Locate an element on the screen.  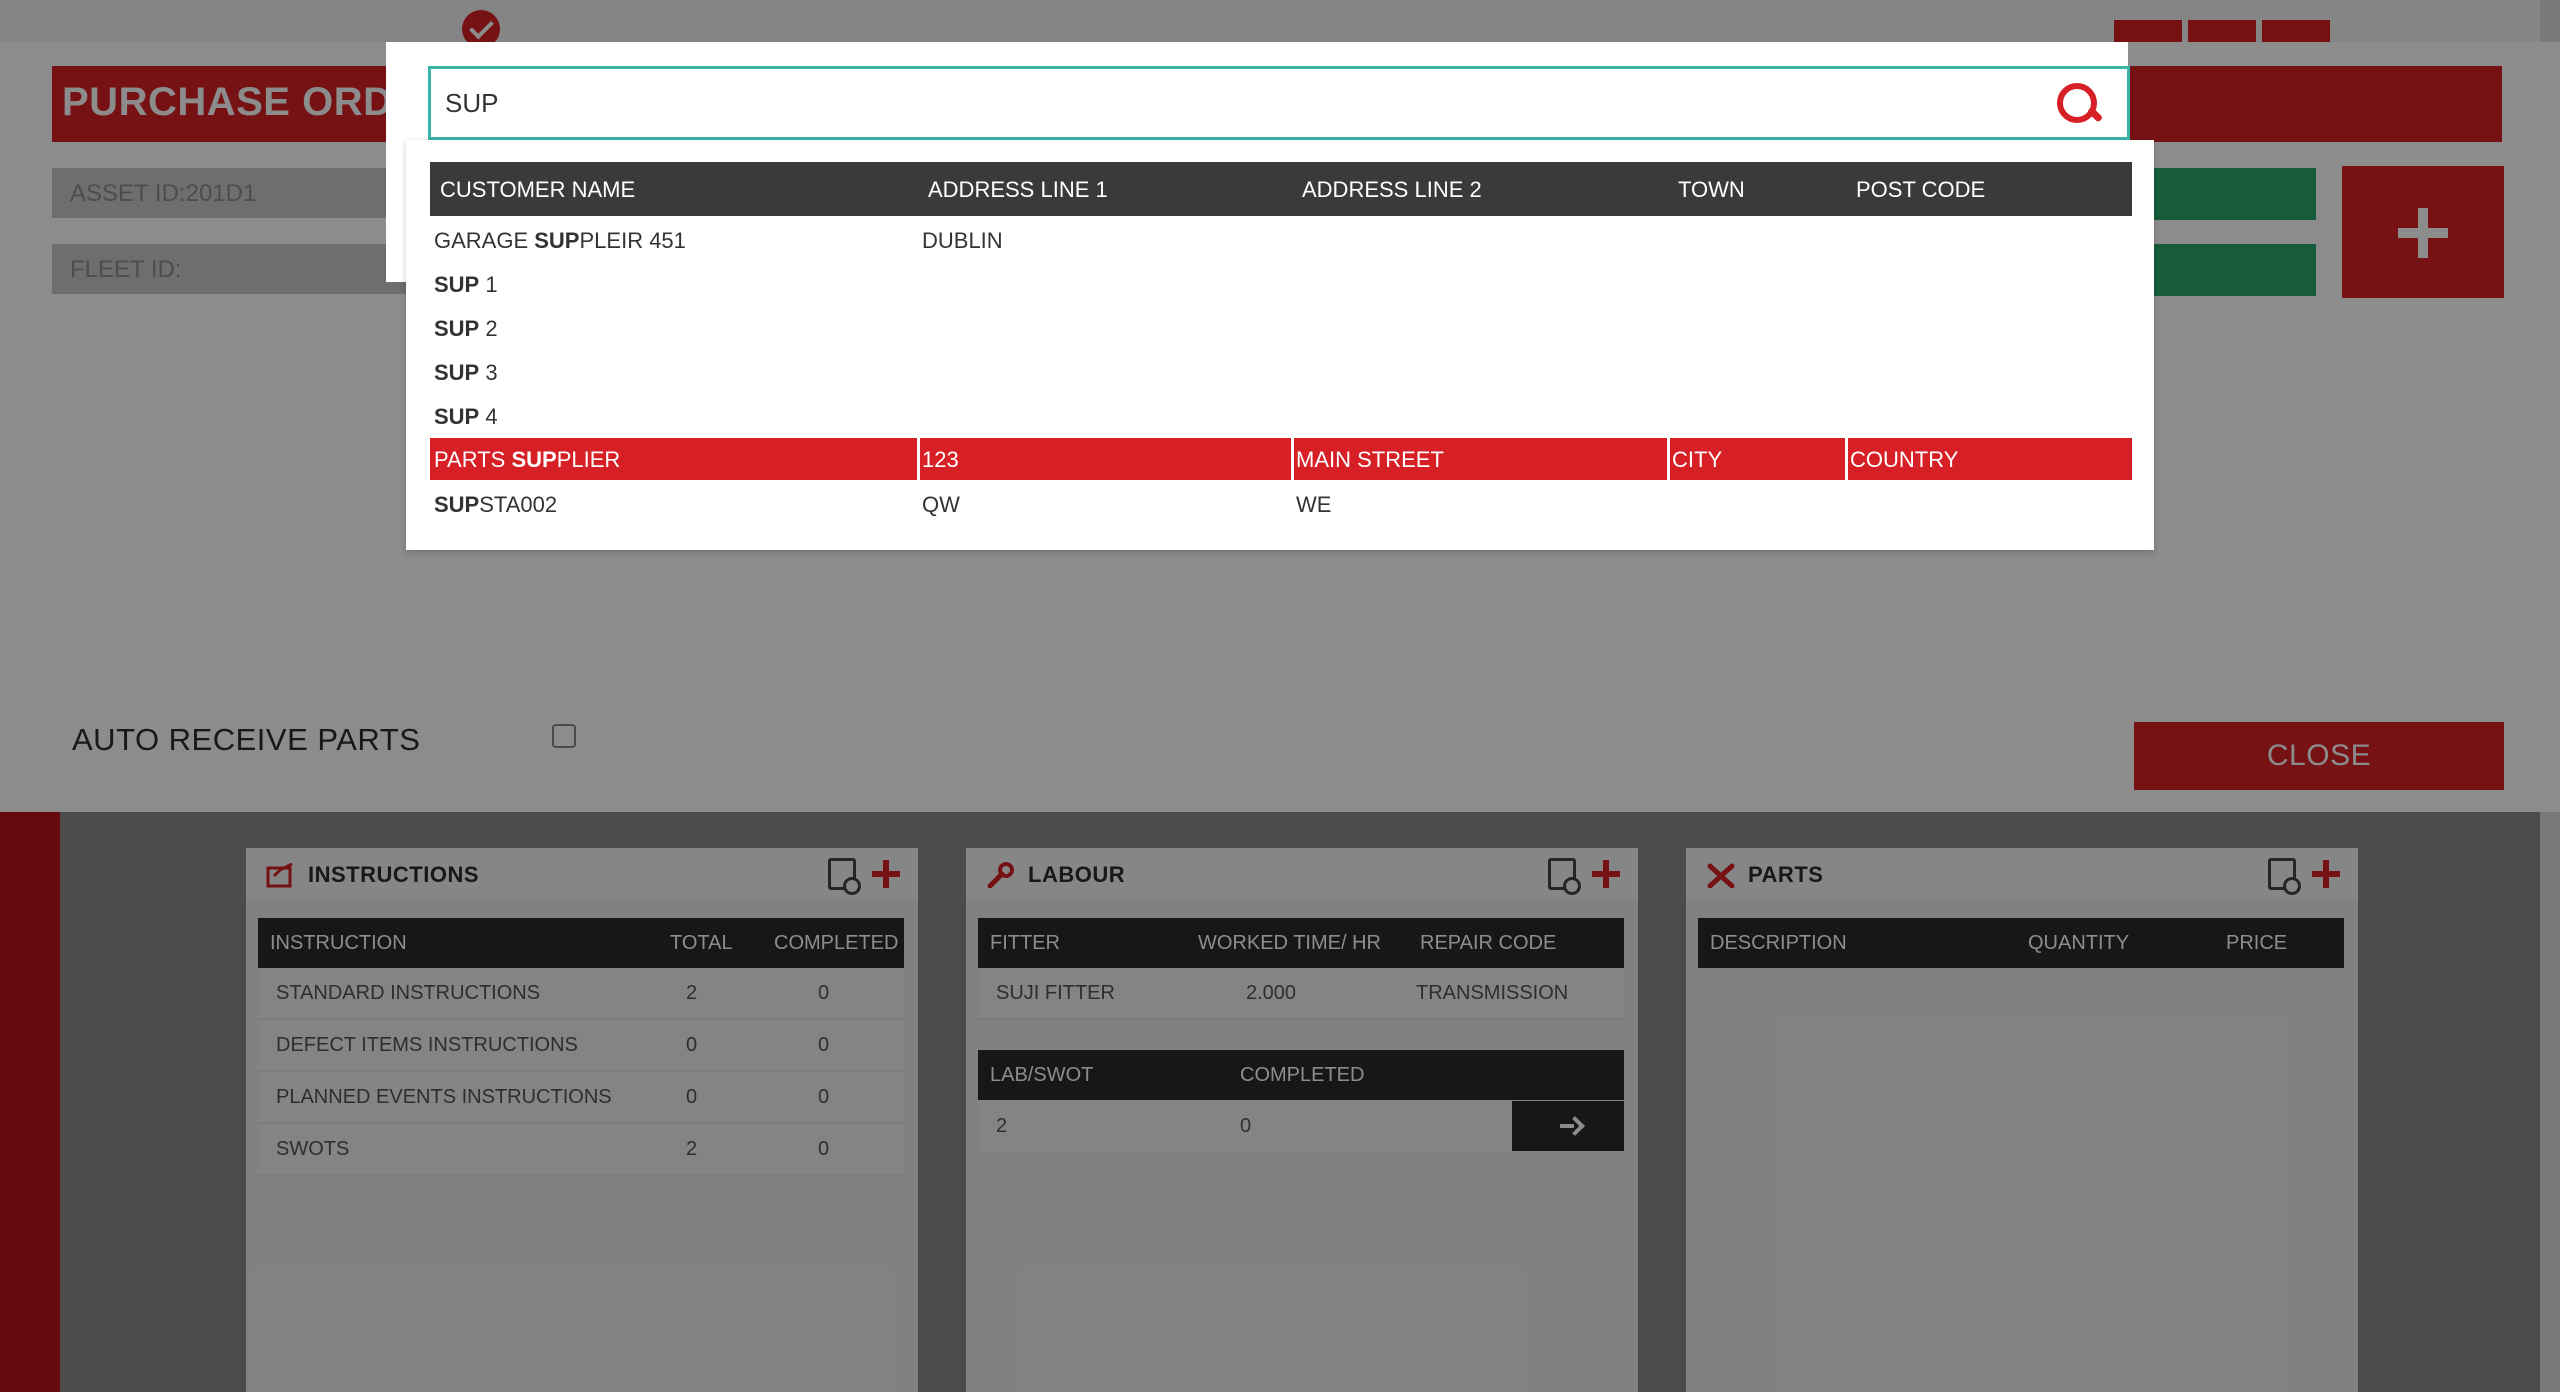
address-line-2: MAIN STREET is located at coordinates (1370, 459).